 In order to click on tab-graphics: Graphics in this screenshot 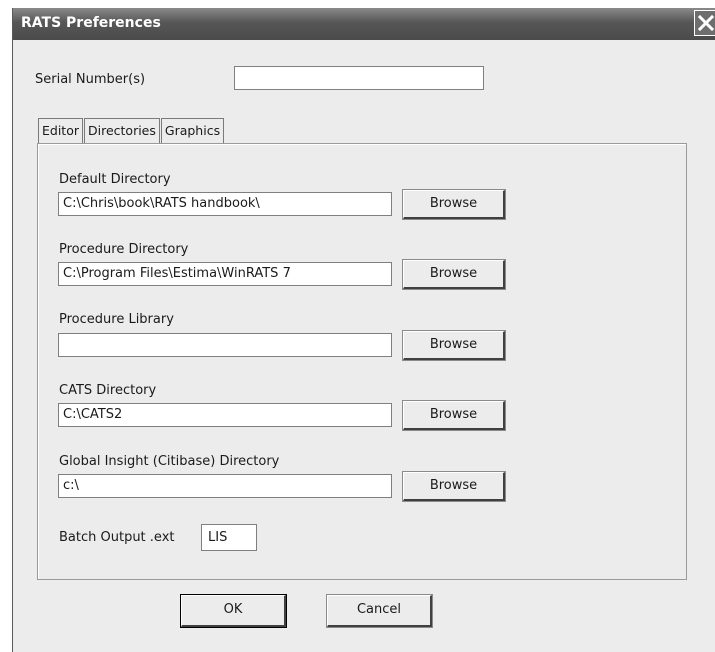, I will do `click(192, 130)`.